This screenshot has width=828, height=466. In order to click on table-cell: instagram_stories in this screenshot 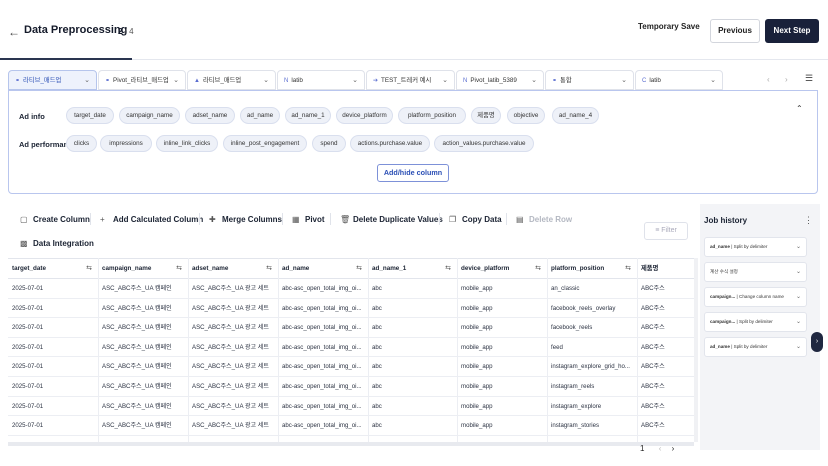, I will do `click(592, 425)`.